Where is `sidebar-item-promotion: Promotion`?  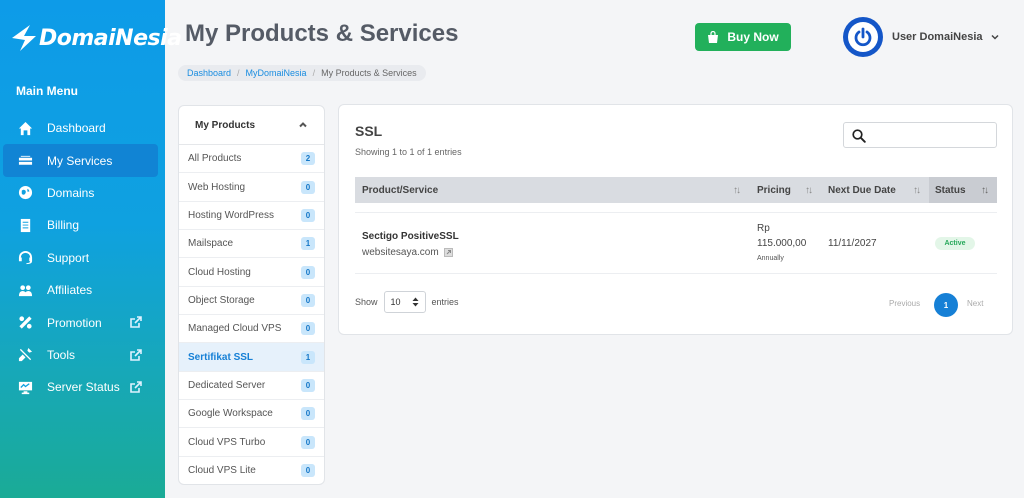
sidebar-item-promotion: Promotion is located at coordinates (80, 322).